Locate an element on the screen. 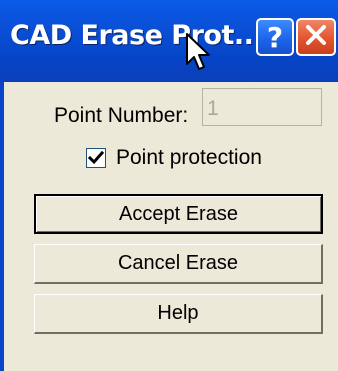  title-help-button: ? is located at coordinates (275, 37).